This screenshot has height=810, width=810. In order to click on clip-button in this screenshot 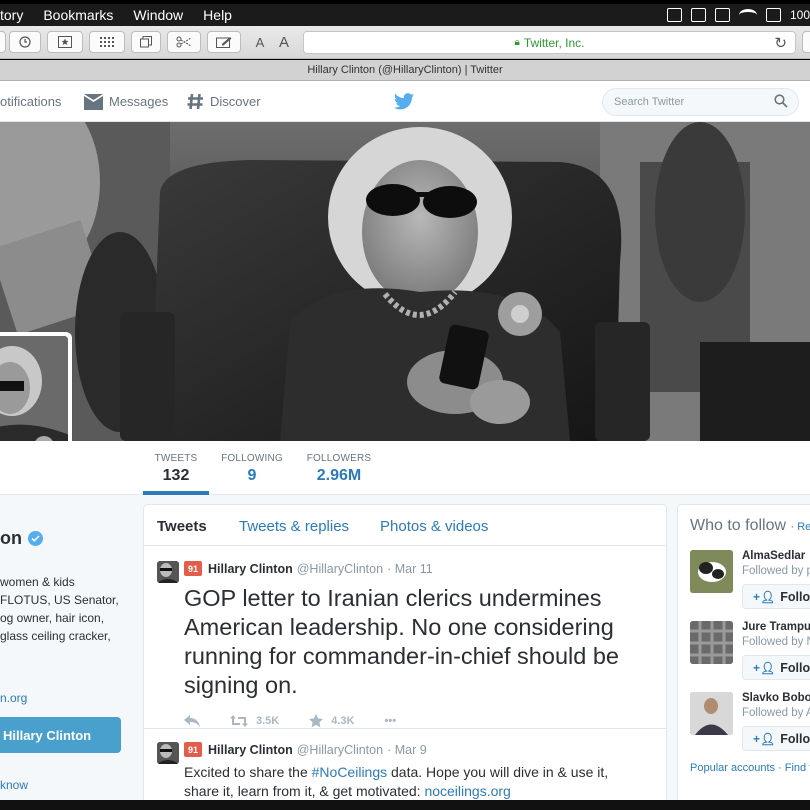, I will do `click(184, 42)`.